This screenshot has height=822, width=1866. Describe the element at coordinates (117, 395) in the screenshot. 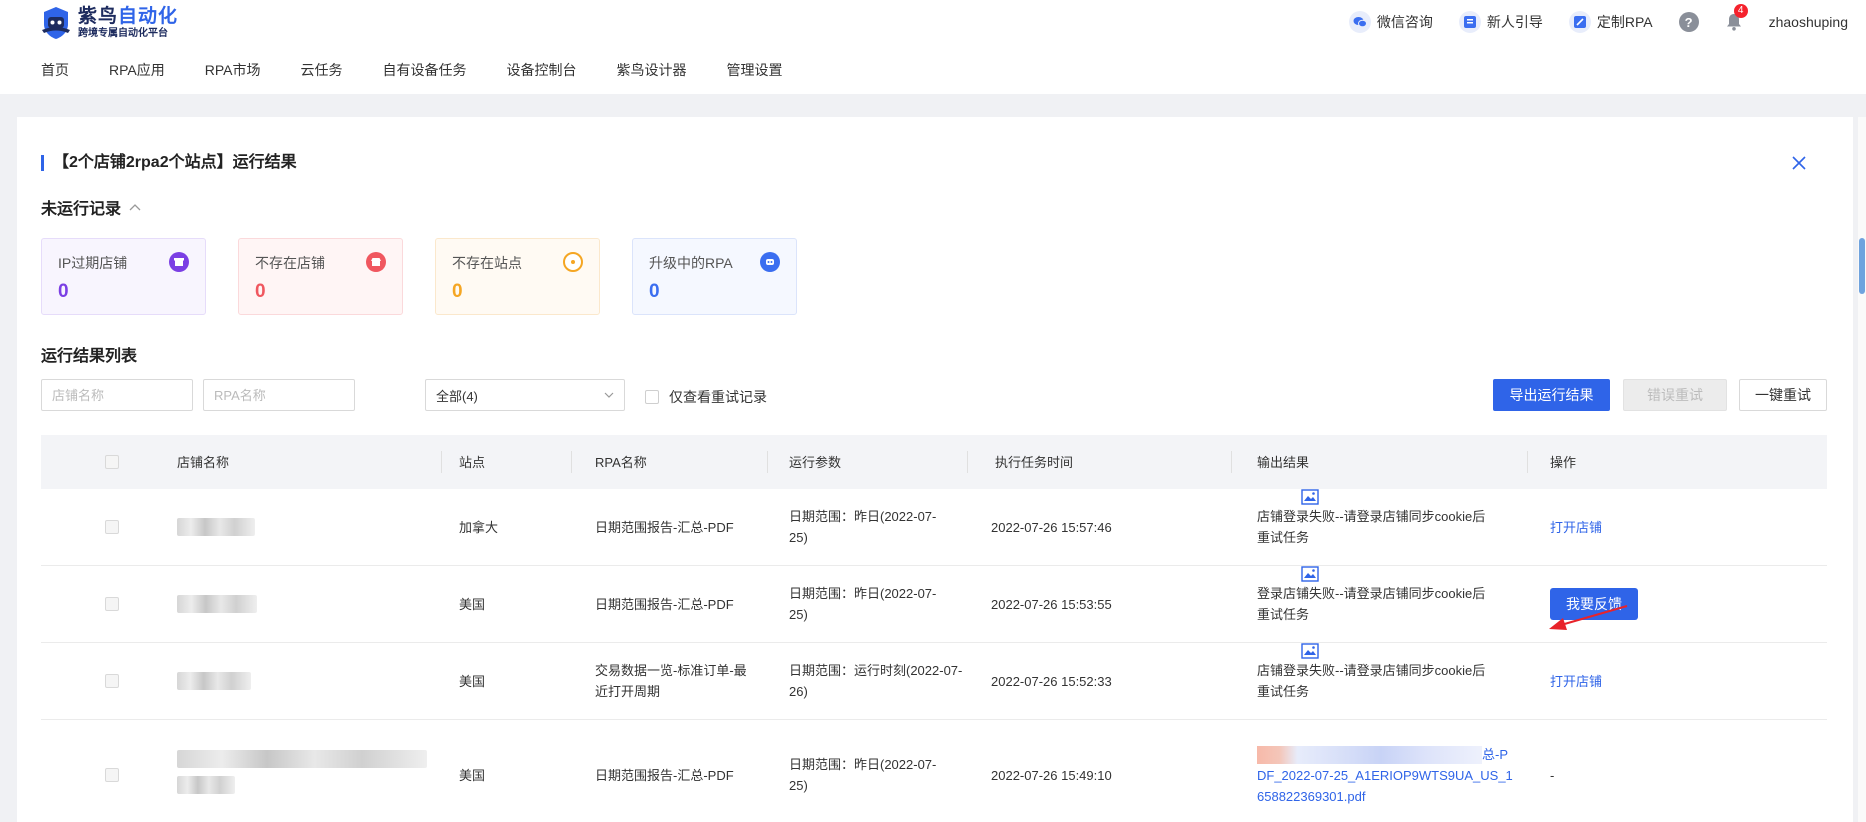

I see `shop-name-input` at that location.